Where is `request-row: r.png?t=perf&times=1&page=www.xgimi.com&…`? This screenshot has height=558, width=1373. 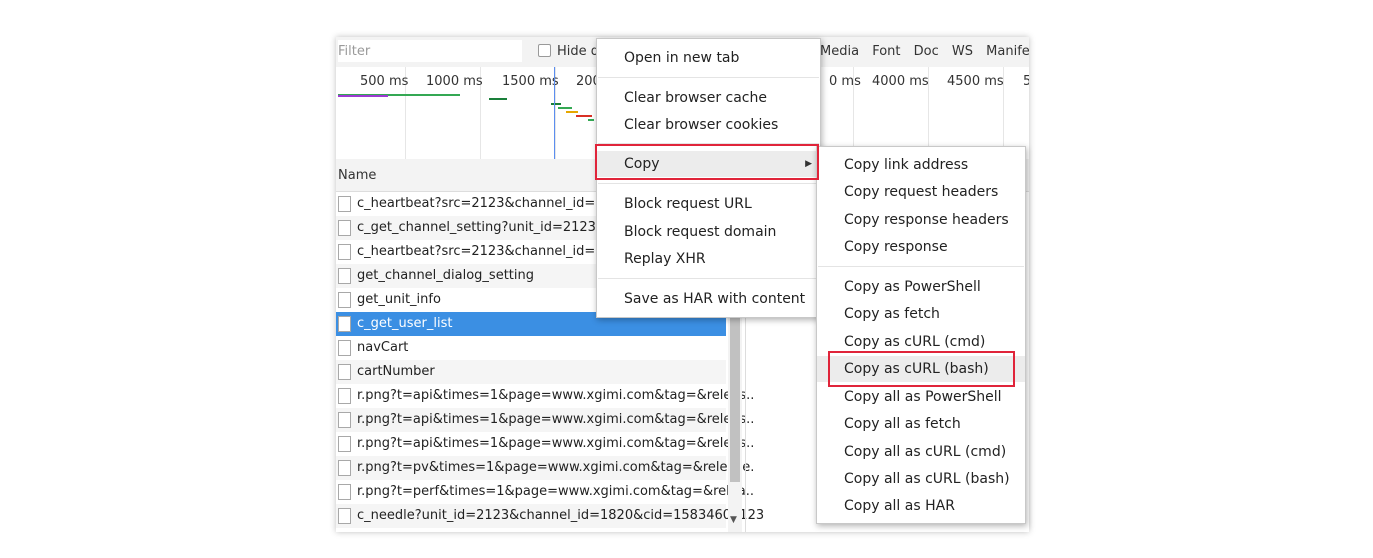
request-row: r.png?t=perf&times=1&page=www.xgimi.com&… is located at coordinates (545, 492).